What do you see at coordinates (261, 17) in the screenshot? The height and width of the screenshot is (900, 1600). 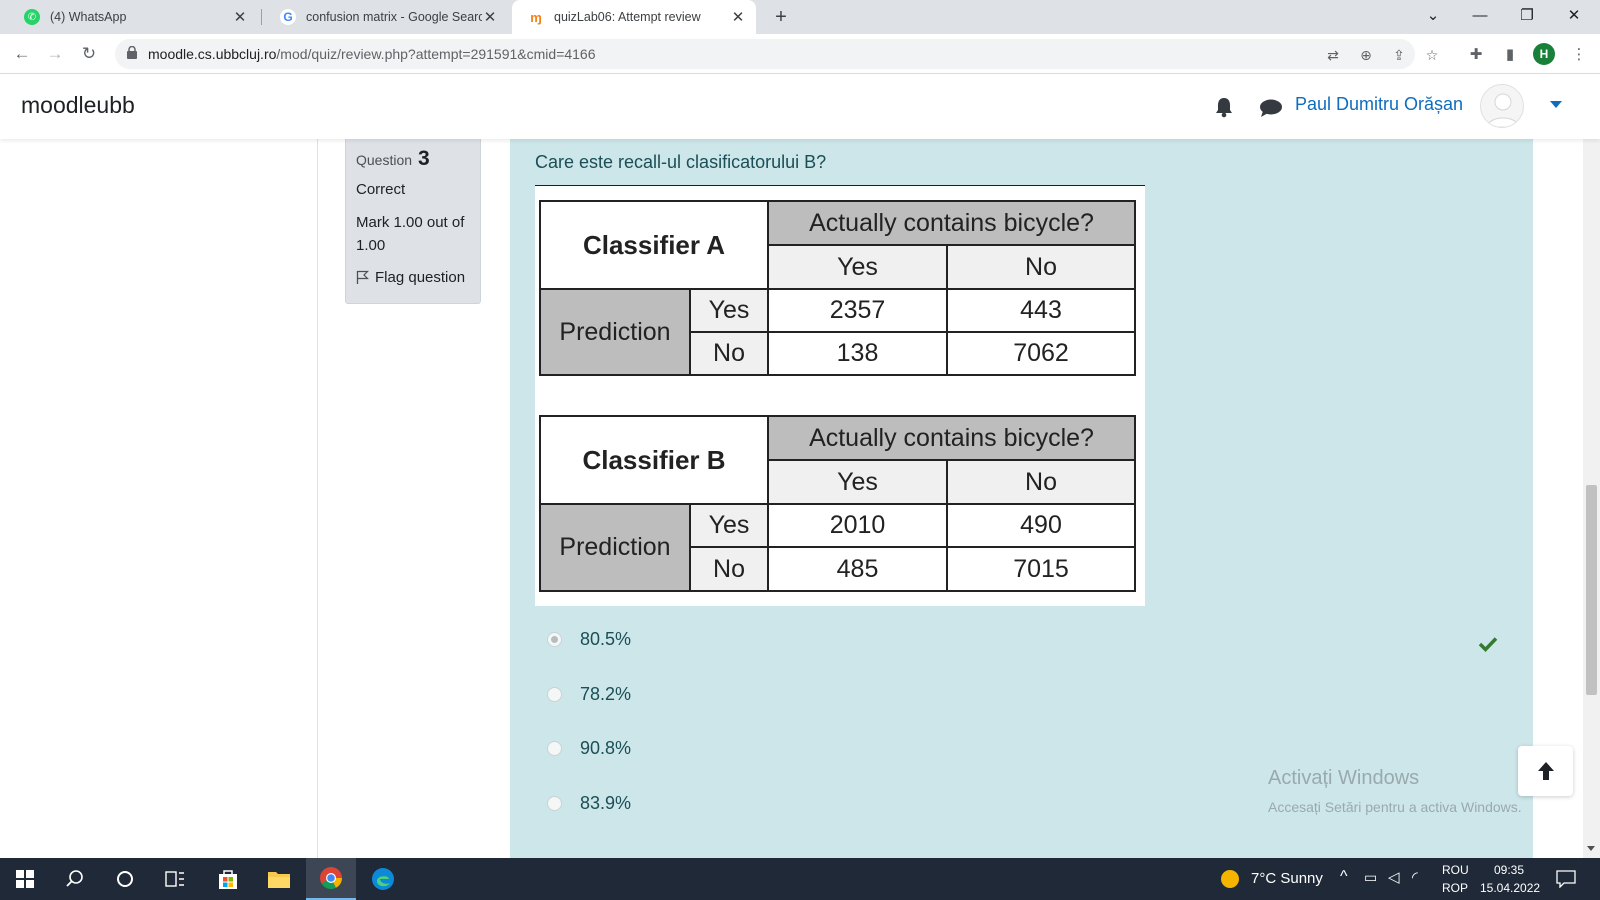 I see `tab-separator` at bounding box center [261, 17].